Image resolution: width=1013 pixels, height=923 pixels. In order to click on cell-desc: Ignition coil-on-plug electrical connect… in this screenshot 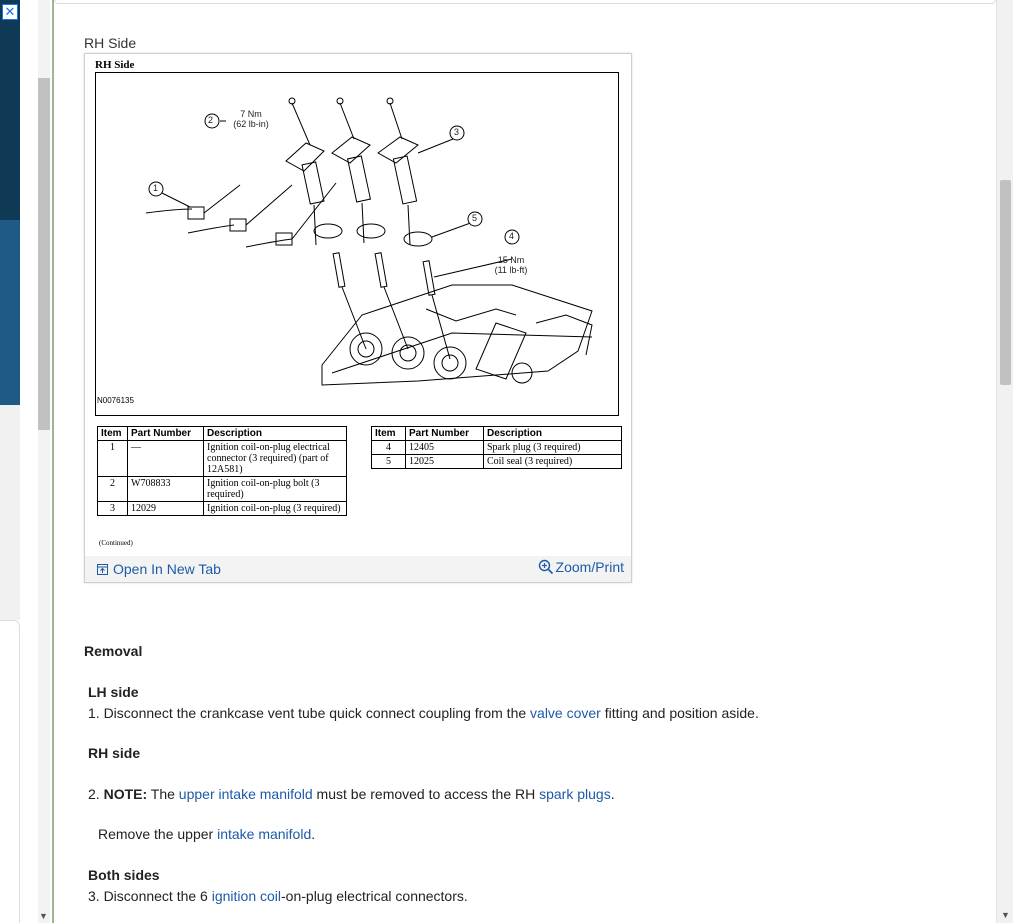, I will do `click(275, 458)`.